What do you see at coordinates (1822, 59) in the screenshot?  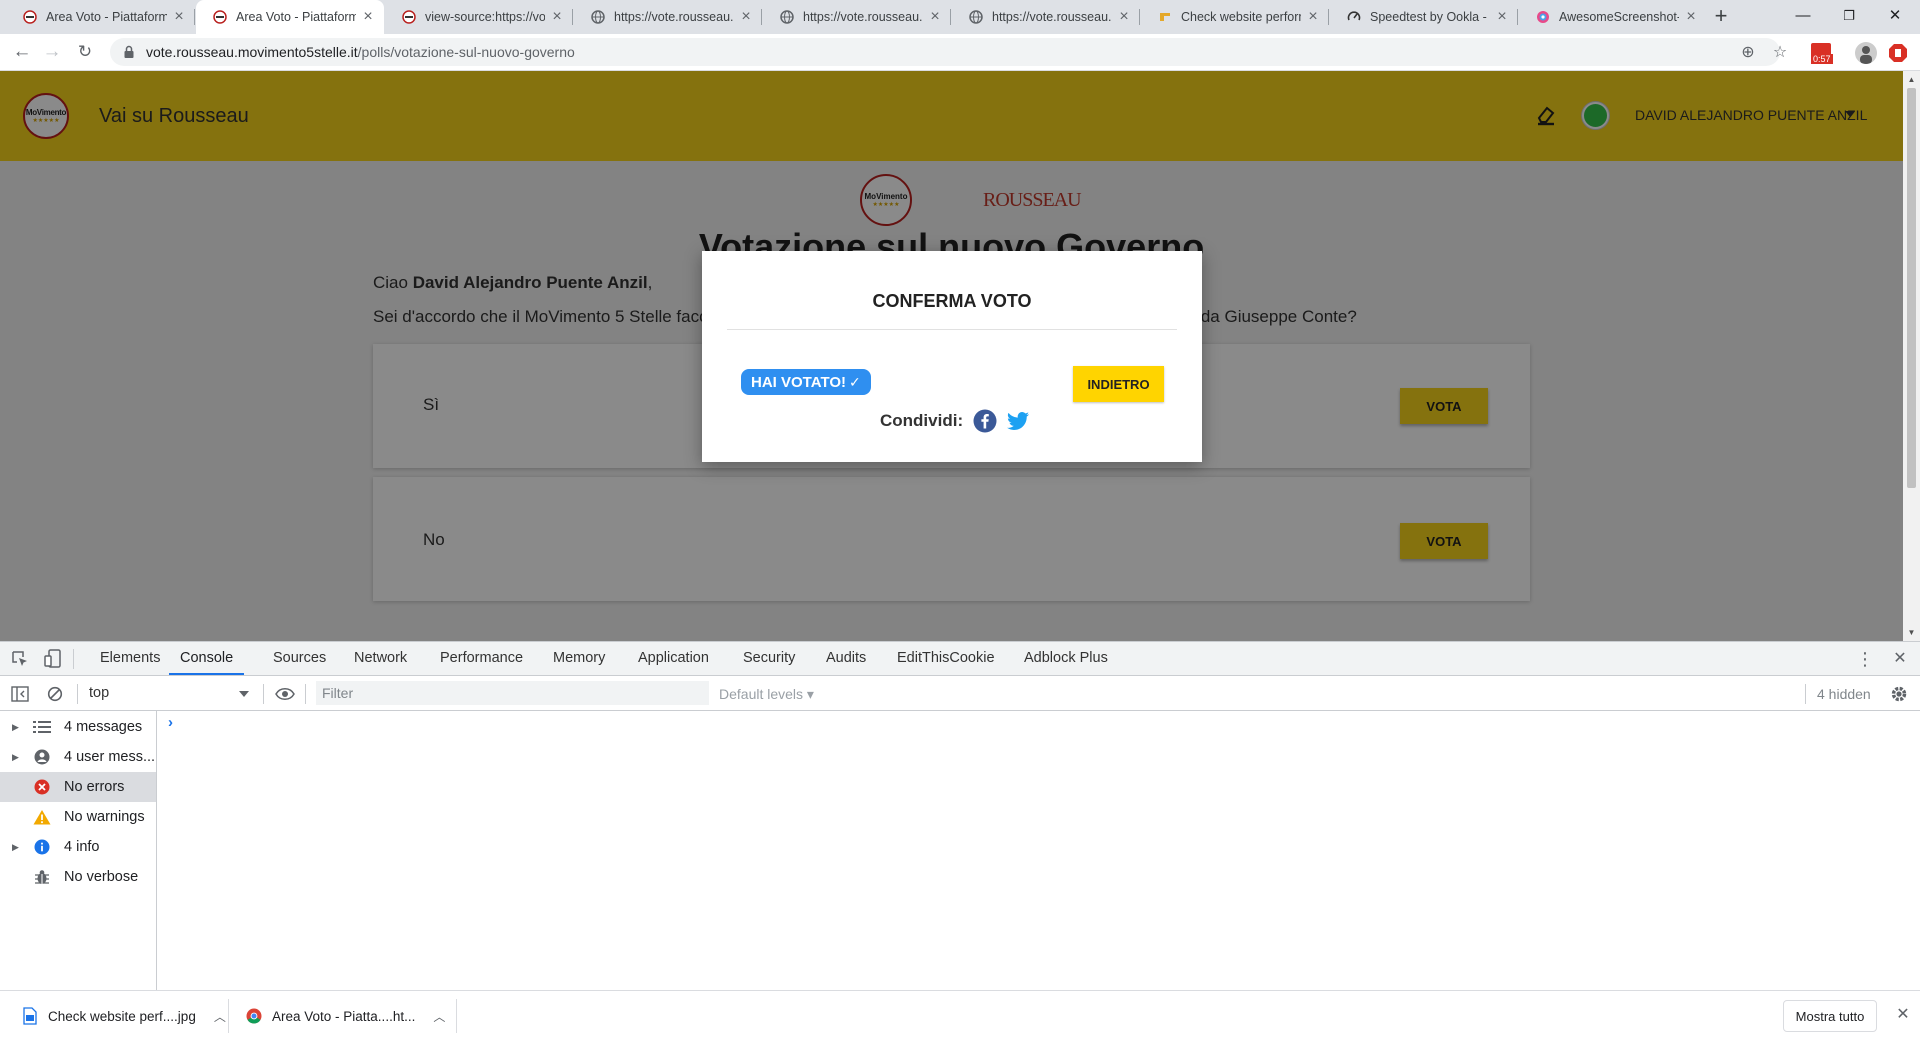 I see `extension-badge: 0:57` at bounding box center [1822, 59].